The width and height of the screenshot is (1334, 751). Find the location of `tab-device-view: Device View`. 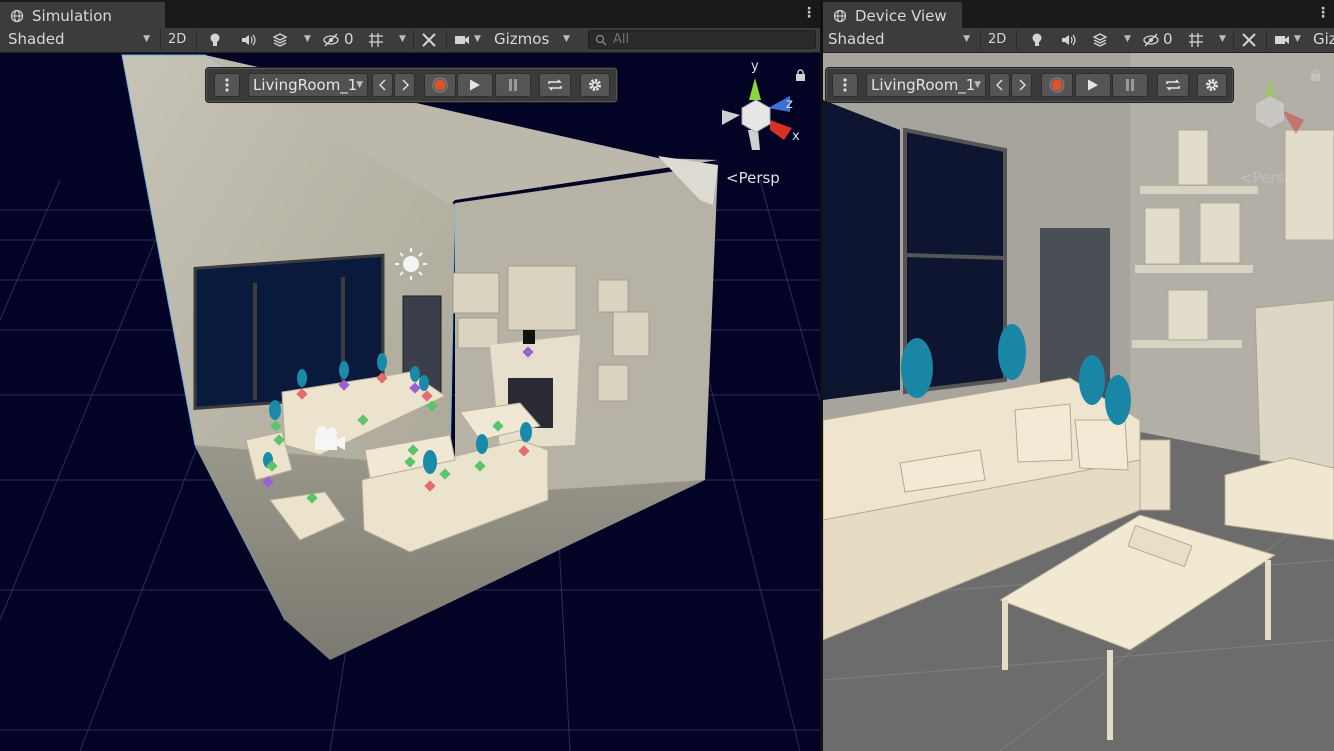

tab-device-view: Device View is located at coordinates (892, 15).